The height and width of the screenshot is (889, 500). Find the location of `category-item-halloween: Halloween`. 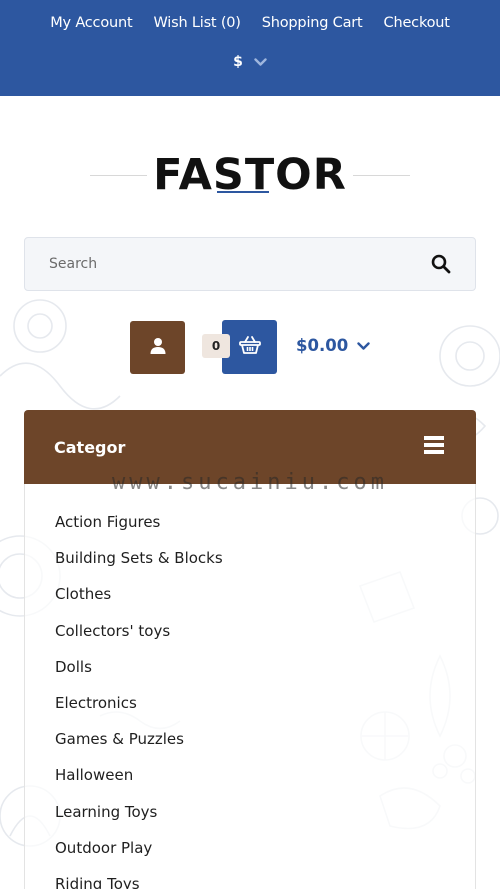

category-item-halloween: Halloween is located at coordinates (250, 775).